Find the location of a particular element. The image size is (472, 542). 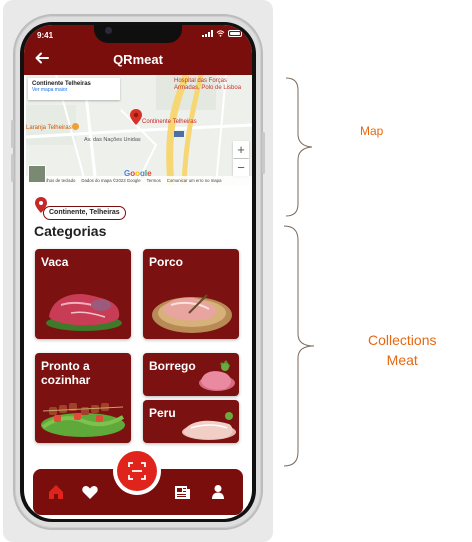

map-brace is located at coordinates (299, 147).